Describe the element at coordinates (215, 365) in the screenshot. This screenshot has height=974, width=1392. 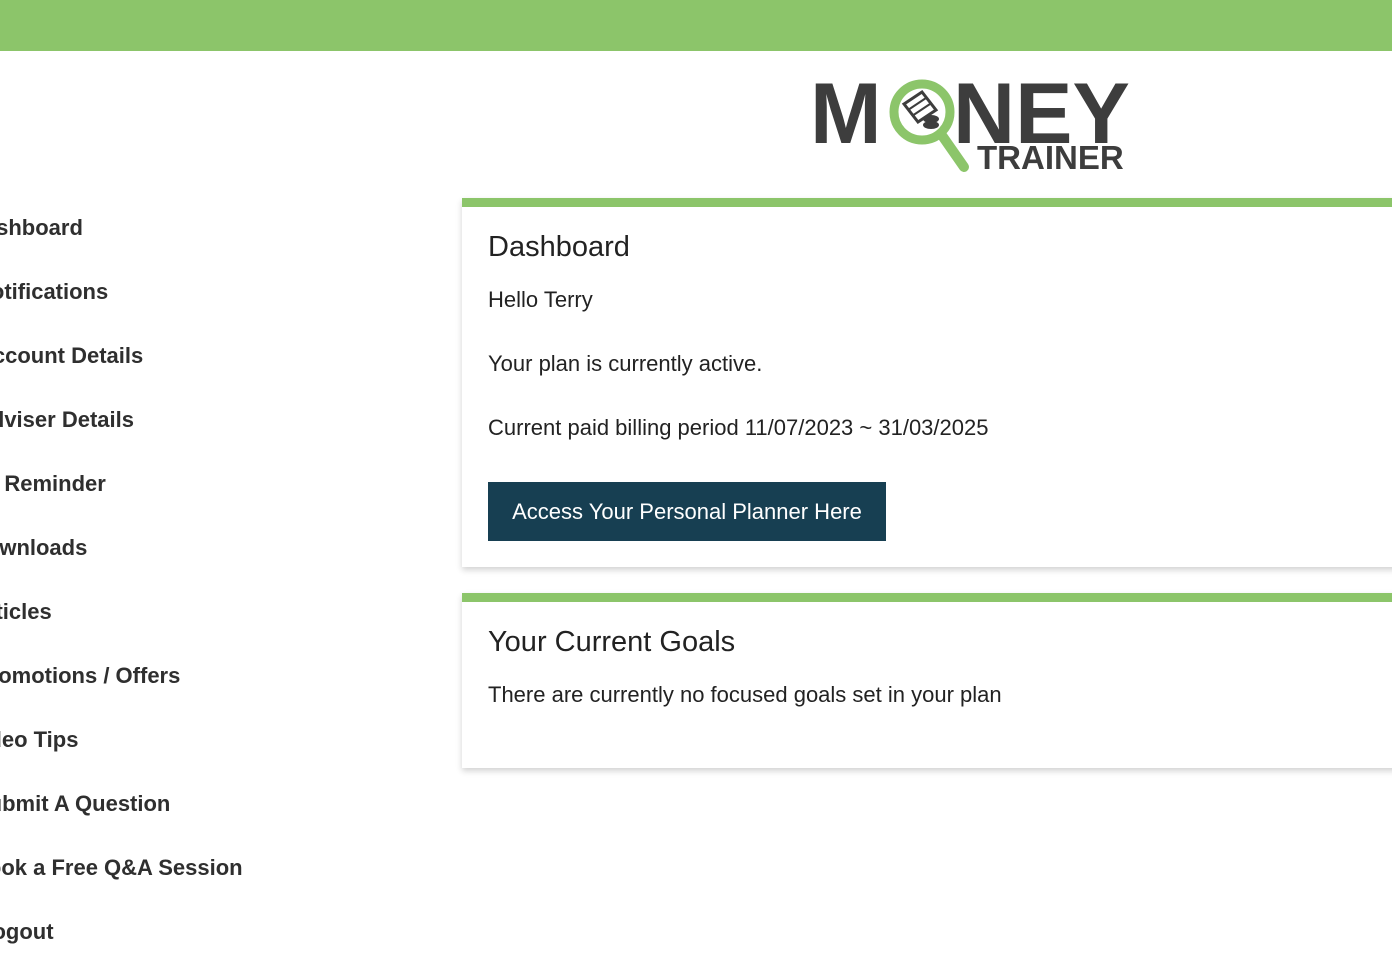
I see `sidebar-item-account-details: Account Details` at that location.